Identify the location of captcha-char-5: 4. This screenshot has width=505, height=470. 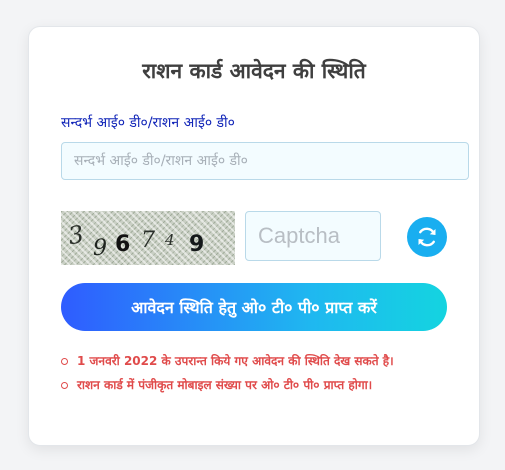
(169, 240).